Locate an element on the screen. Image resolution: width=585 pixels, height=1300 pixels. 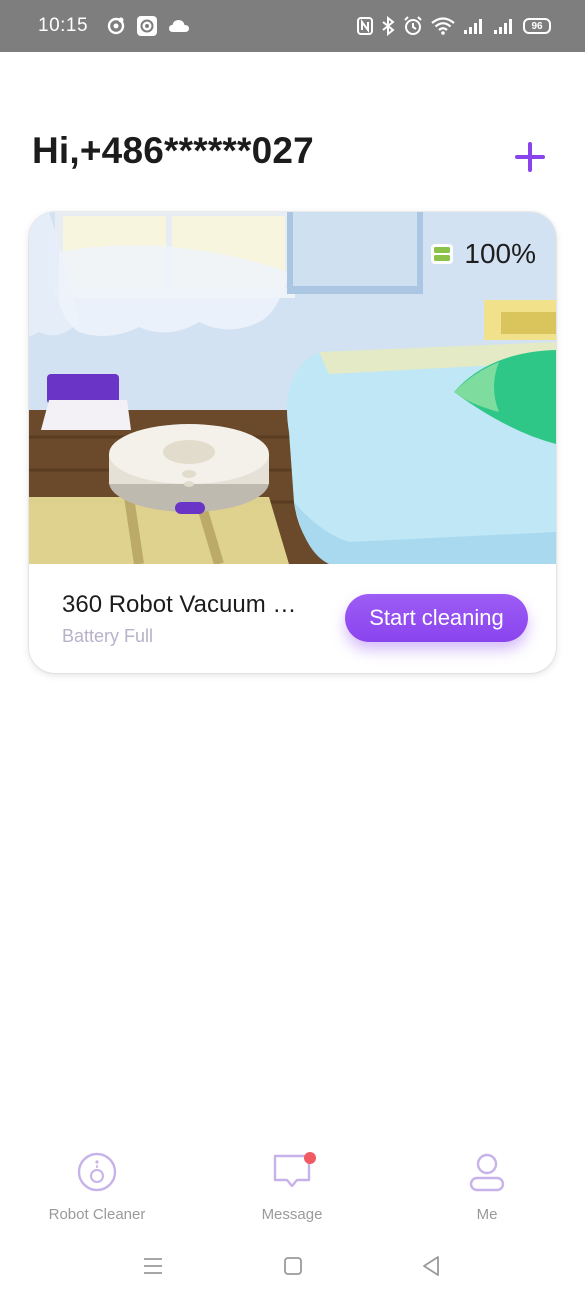
status-right-icons: 96 is located at coordinates (454, 26).